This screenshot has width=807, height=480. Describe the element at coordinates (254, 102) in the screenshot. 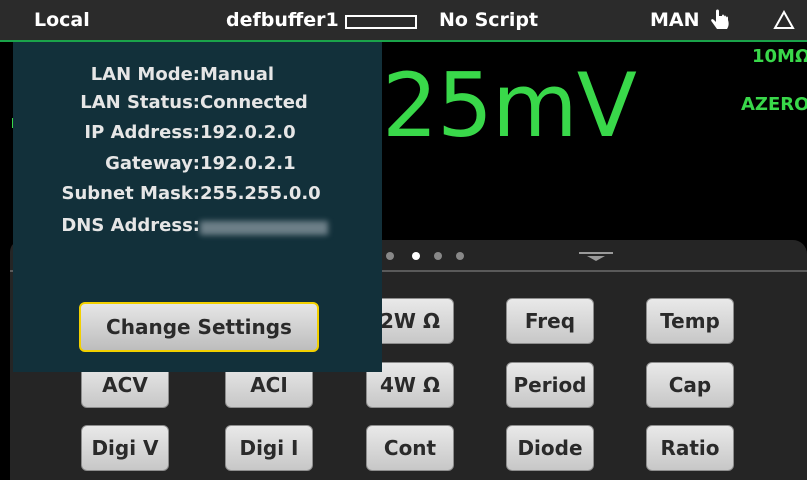

I see `lan-status-value: Connected` at that location.